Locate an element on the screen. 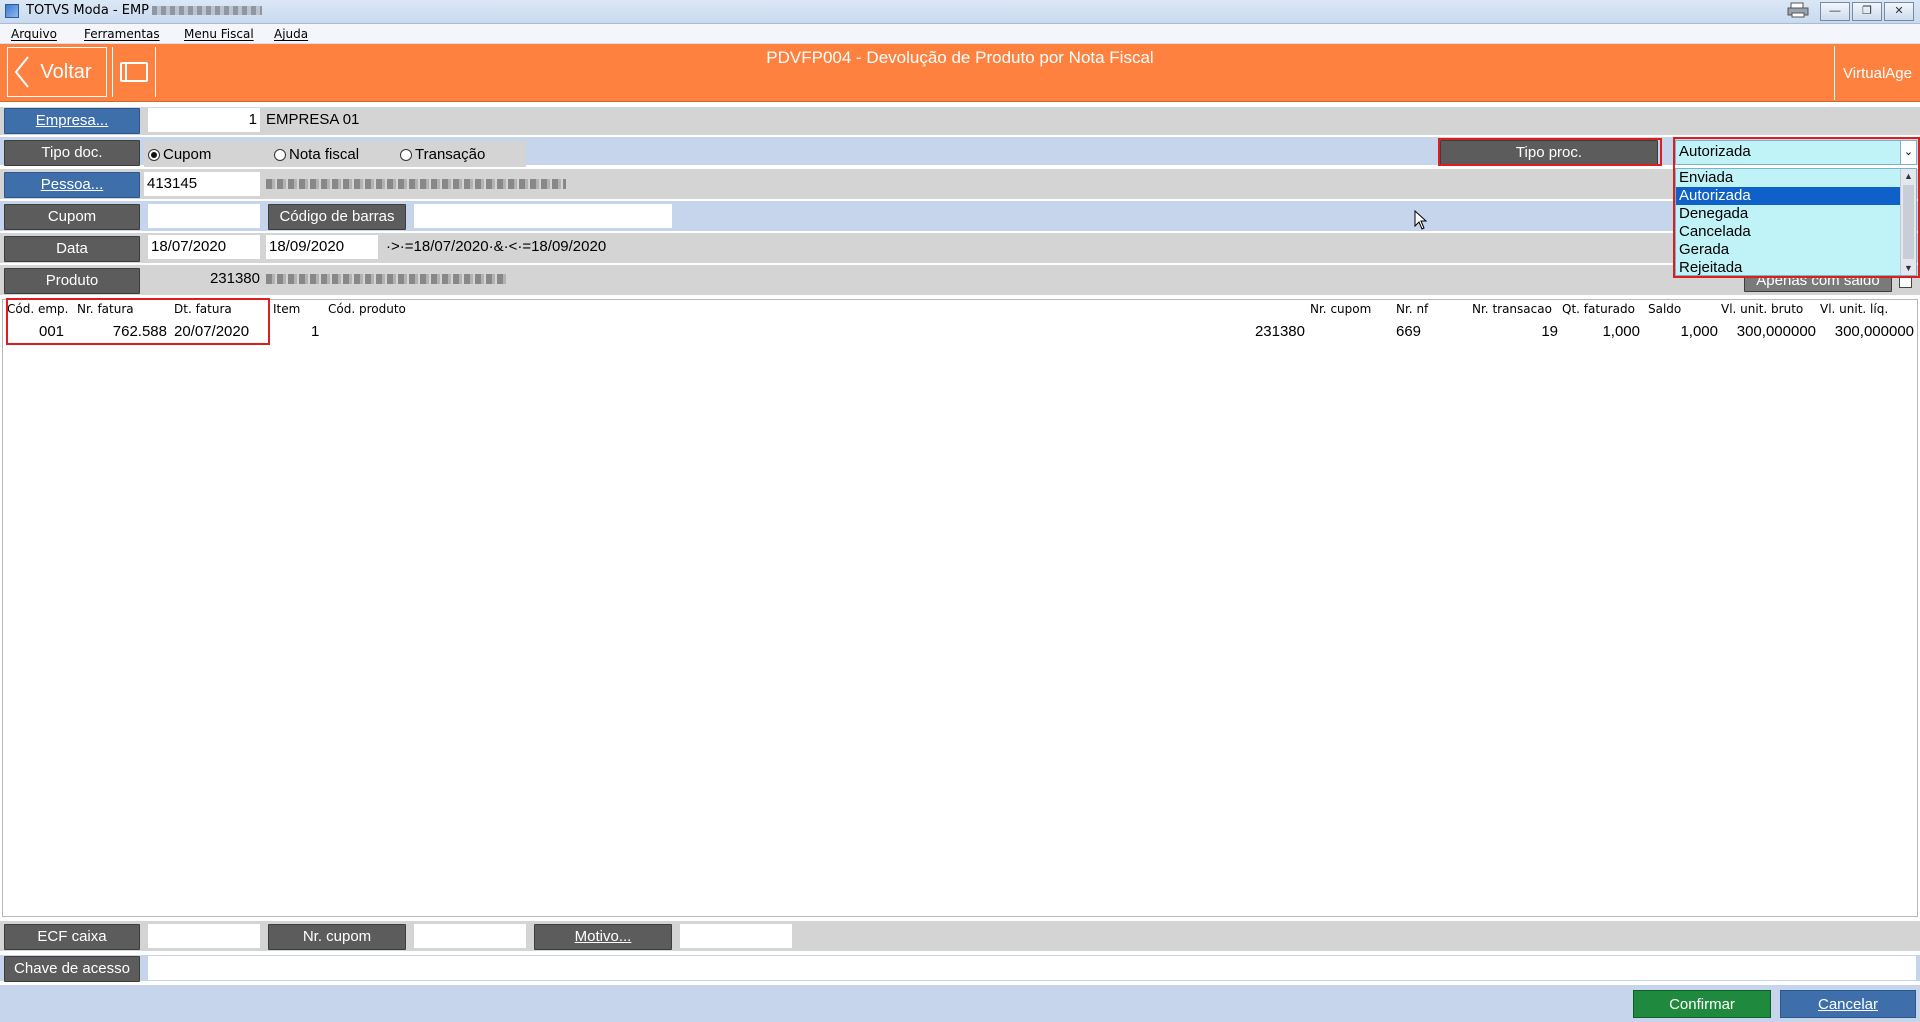 This screenshot has height=1022, width=1920. cell-vl-unit-liq: 300,000000 is located at coordinates (1874, 331).